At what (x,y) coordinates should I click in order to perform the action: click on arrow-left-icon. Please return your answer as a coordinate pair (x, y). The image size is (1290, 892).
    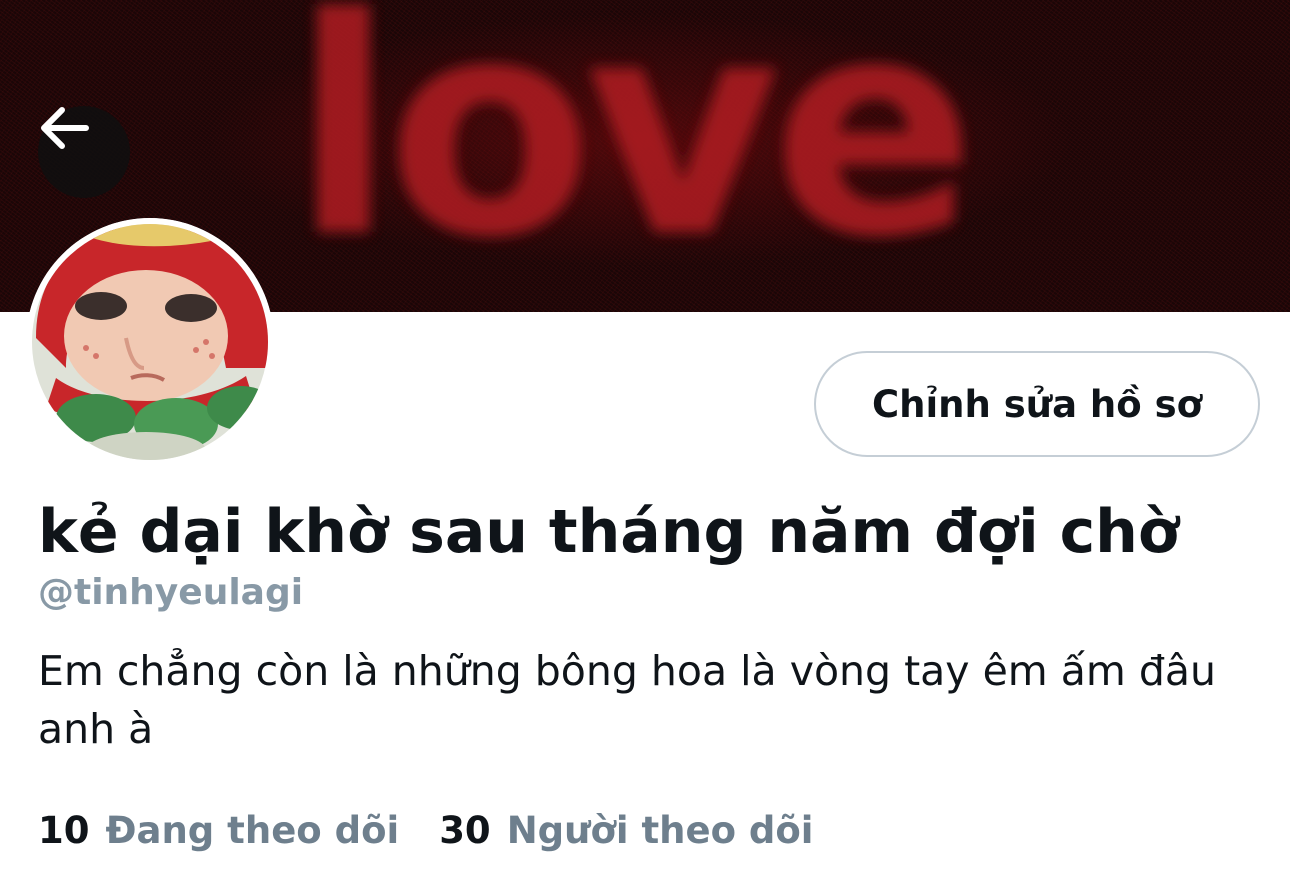
    Looking at the image, I should click on (65, 128).